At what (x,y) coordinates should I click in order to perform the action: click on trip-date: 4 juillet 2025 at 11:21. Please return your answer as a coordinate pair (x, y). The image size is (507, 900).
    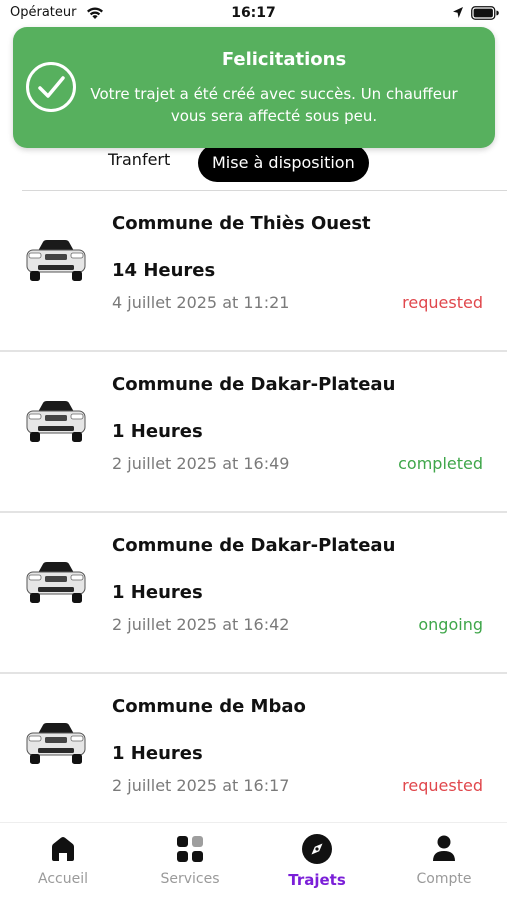
    Looking at the image, I should click on (201, 302).